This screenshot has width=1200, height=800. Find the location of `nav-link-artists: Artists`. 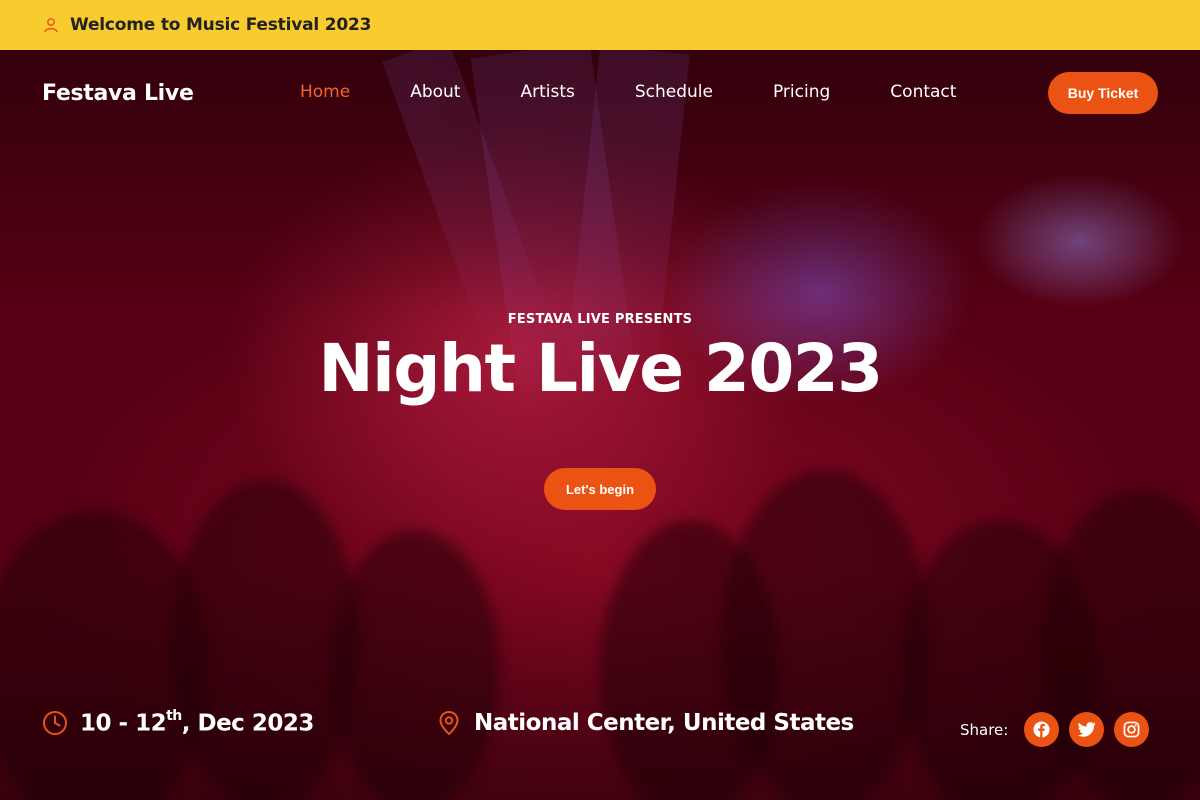

nav-link-artists: Artists is located at coordinates (547, 92).